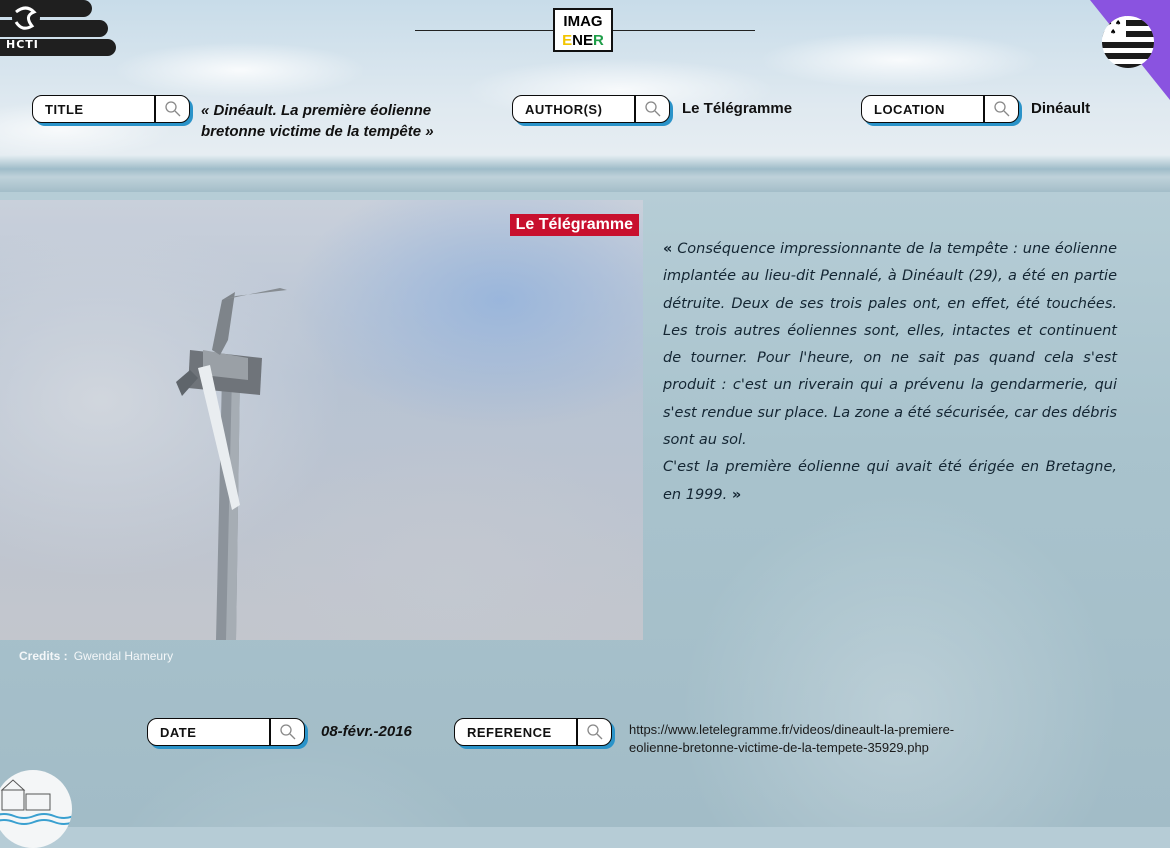 The image size is (1170, 848). What do you see at coordinates (43, 656) in the screenshot?
I see `credits-label: Credits :` at bounding box center [43, 656].